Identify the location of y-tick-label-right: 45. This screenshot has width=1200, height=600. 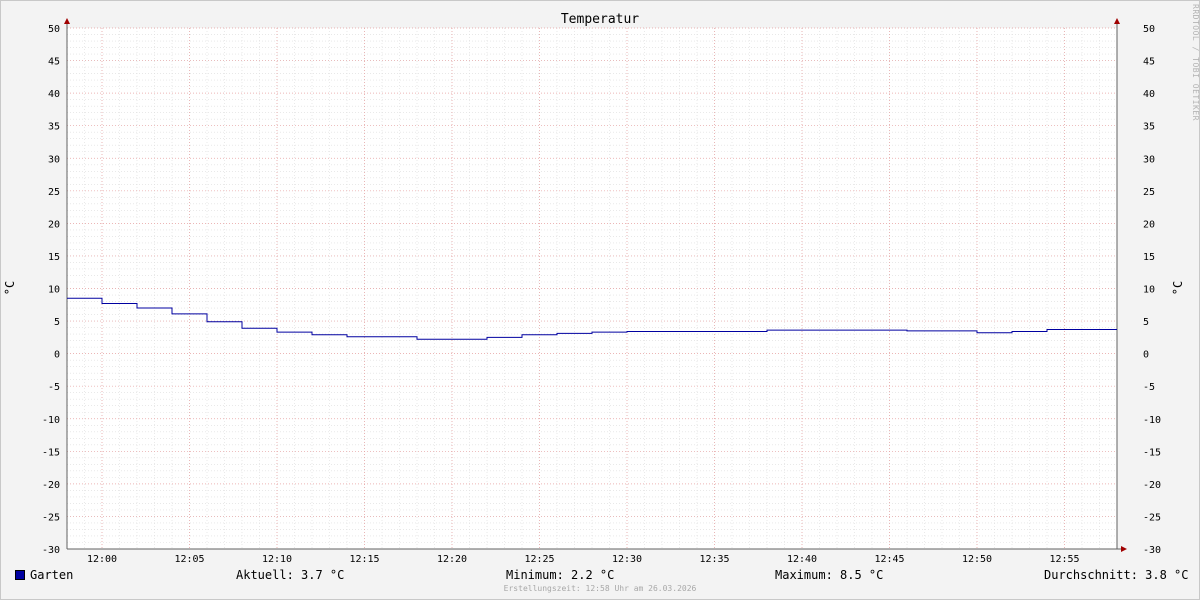
(1149, 62).